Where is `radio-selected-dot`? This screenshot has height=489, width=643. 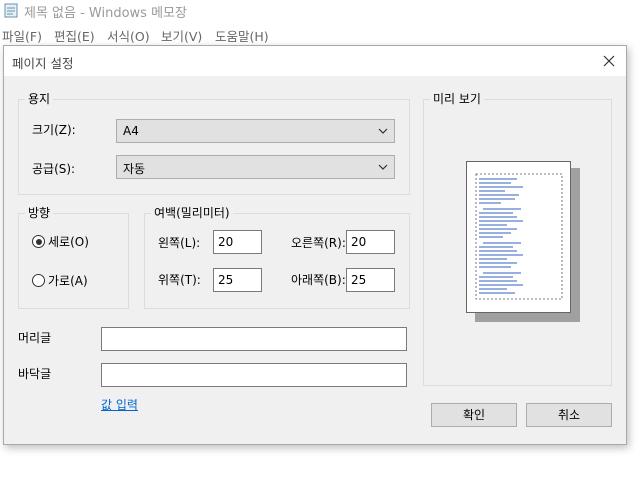 radio-selected-dot is located at coordinates (38, 241).